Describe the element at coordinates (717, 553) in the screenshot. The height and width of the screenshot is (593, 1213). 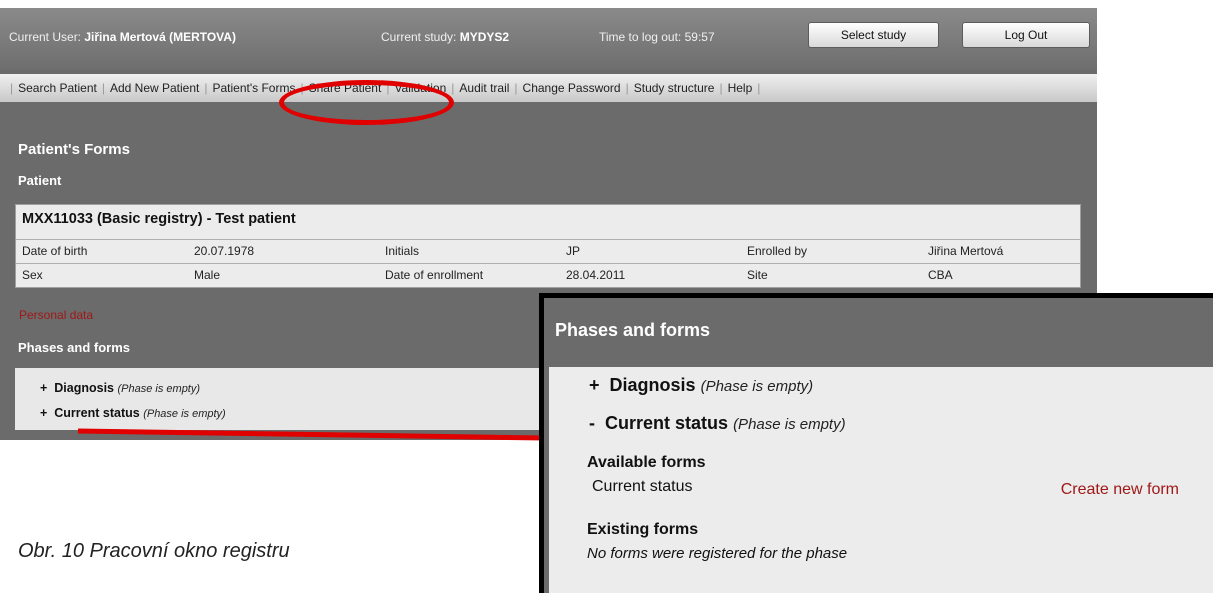
I see `no-forms-text: No forms were registered for the phase` at that location.